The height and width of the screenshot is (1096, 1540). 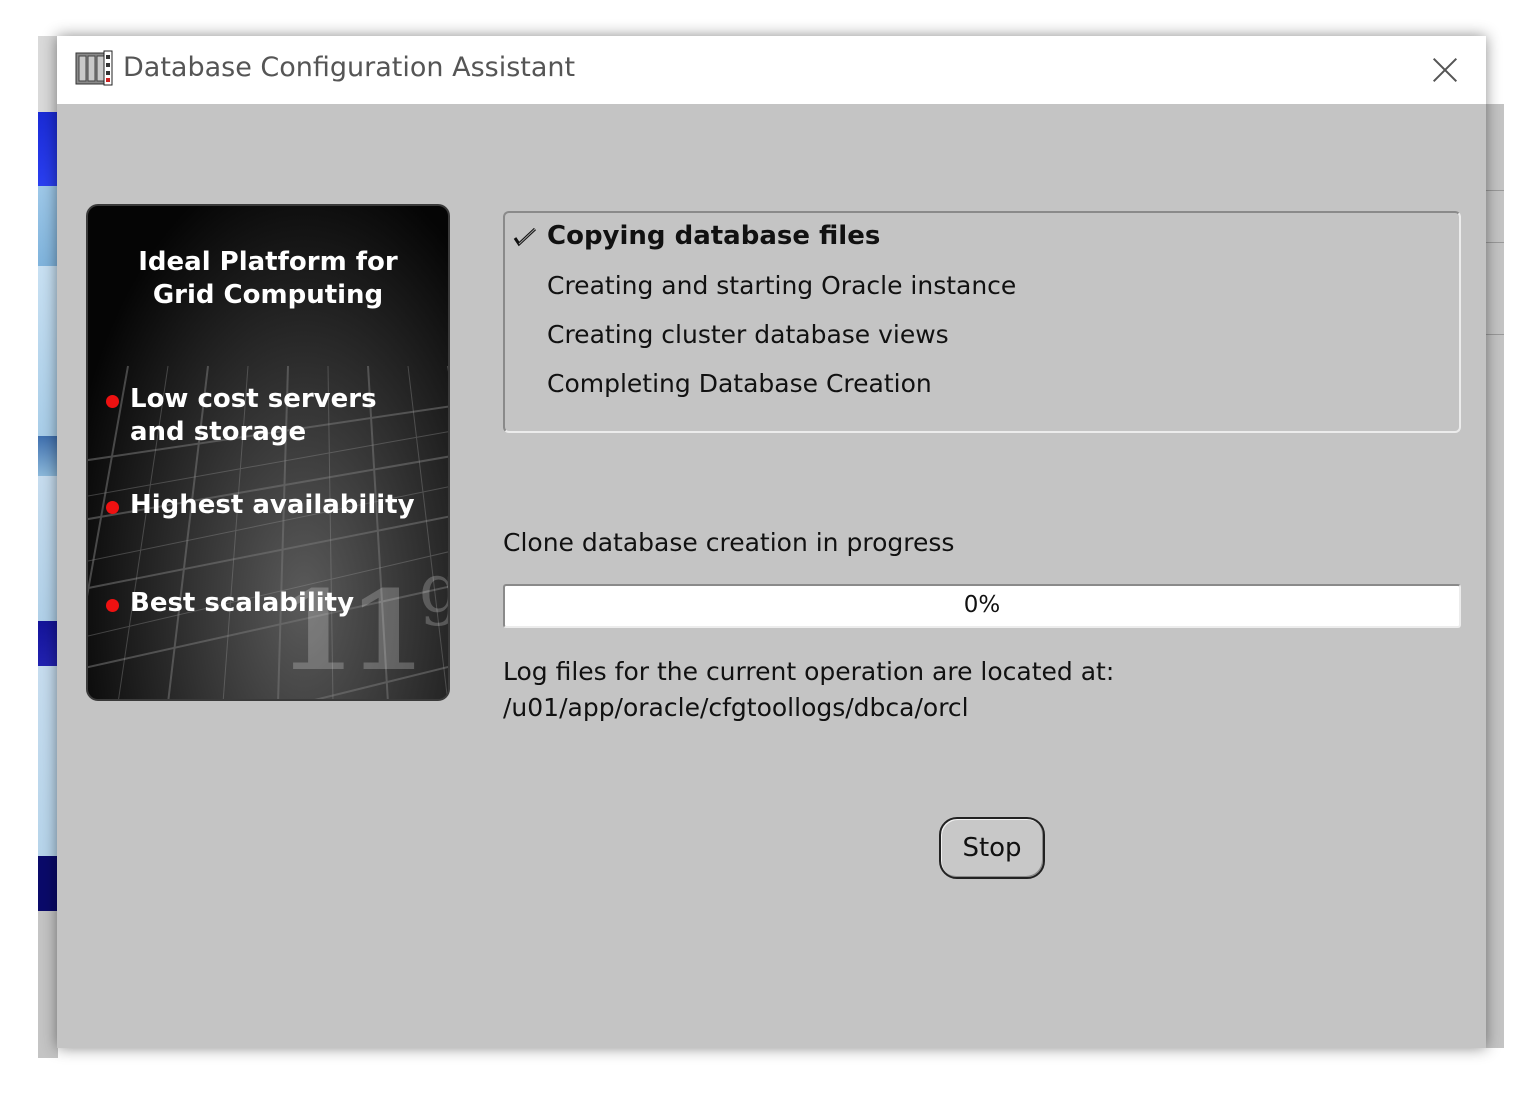 I want to click on promo-item: Low cost servers and storage, so click(x=285, y=416).